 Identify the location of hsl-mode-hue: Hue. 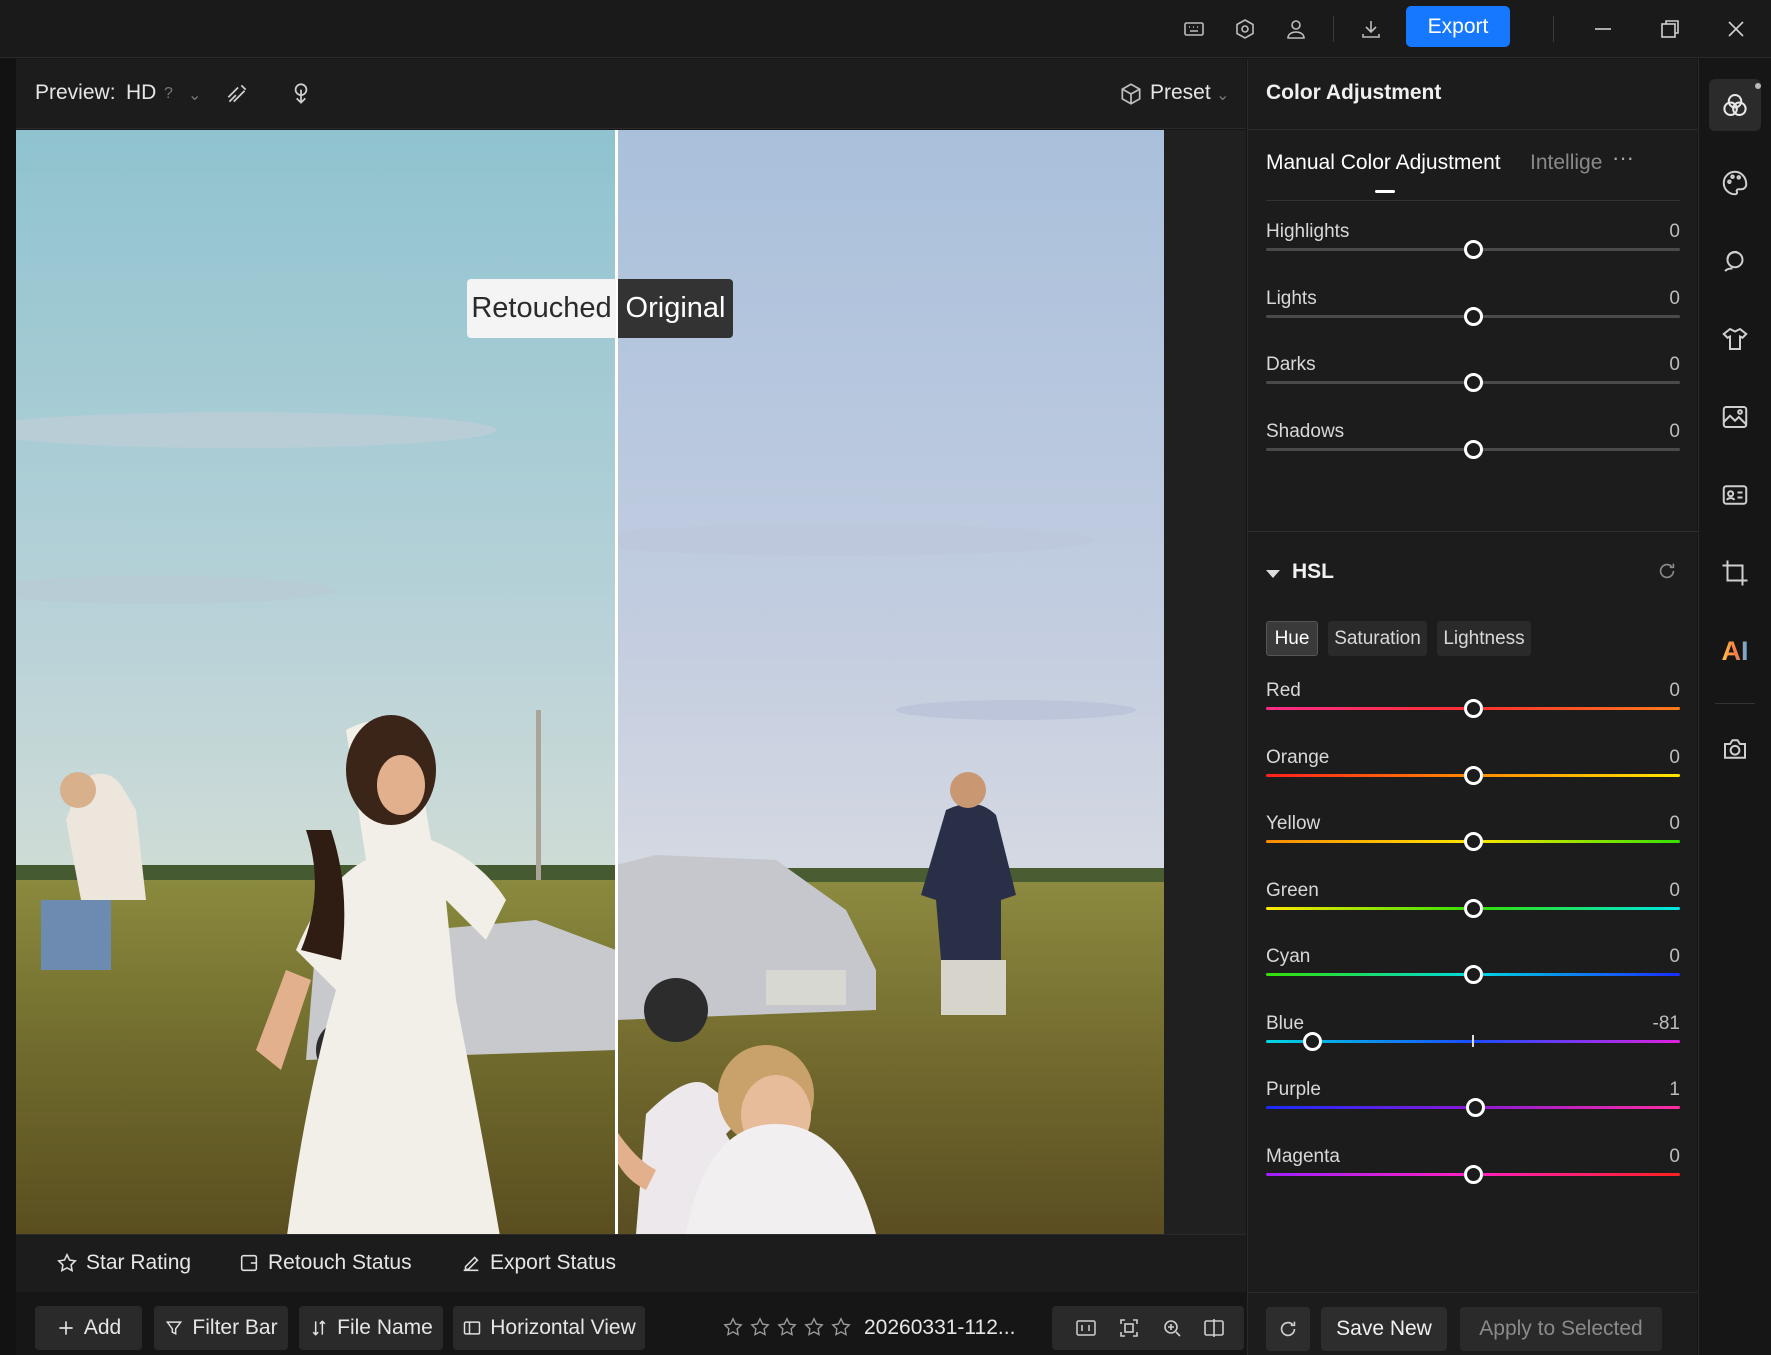
(1292, 638).